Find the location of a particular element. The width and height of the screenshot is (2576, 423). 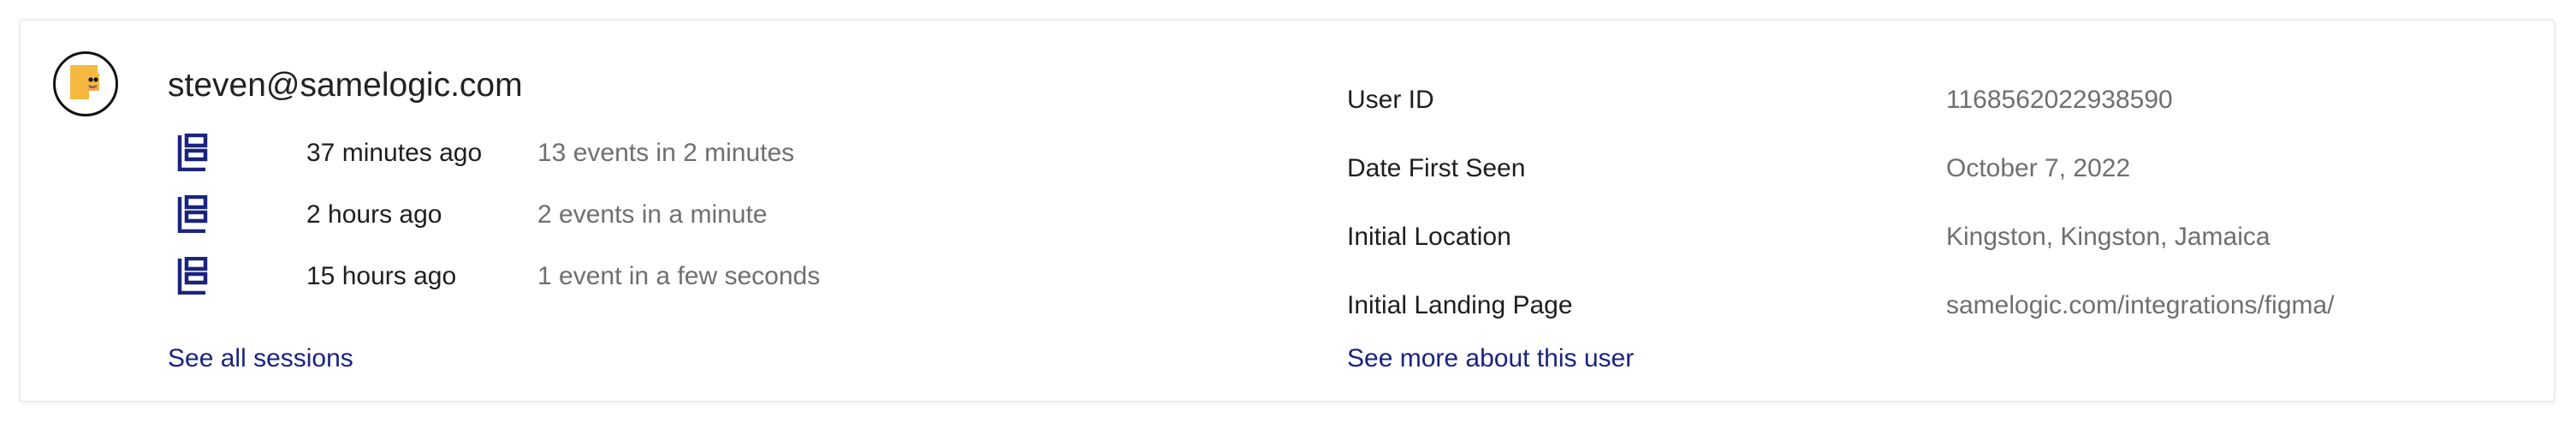

session-summary: 1 event in a few seconds is located at coordinates (679, 276).